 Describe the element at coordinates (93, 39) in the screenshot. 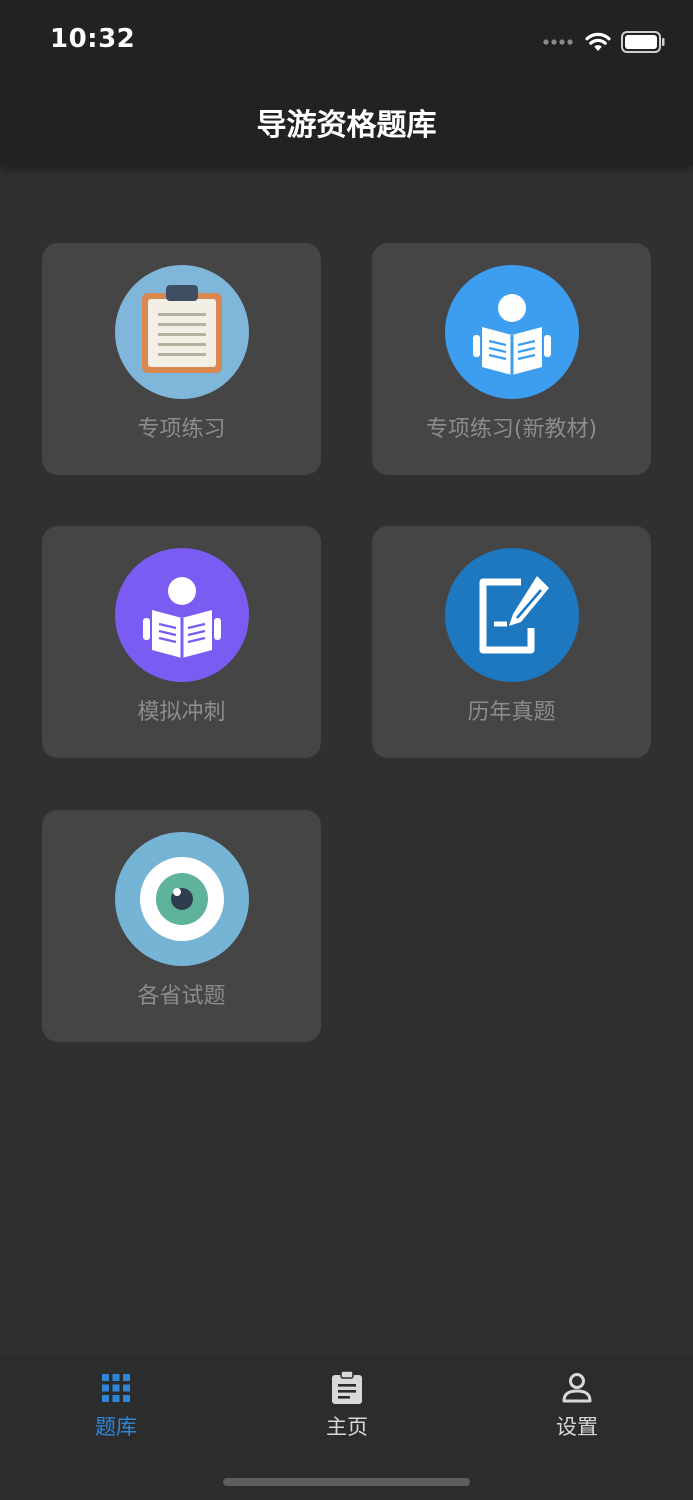

I see `status-time: 10:32` at that location.